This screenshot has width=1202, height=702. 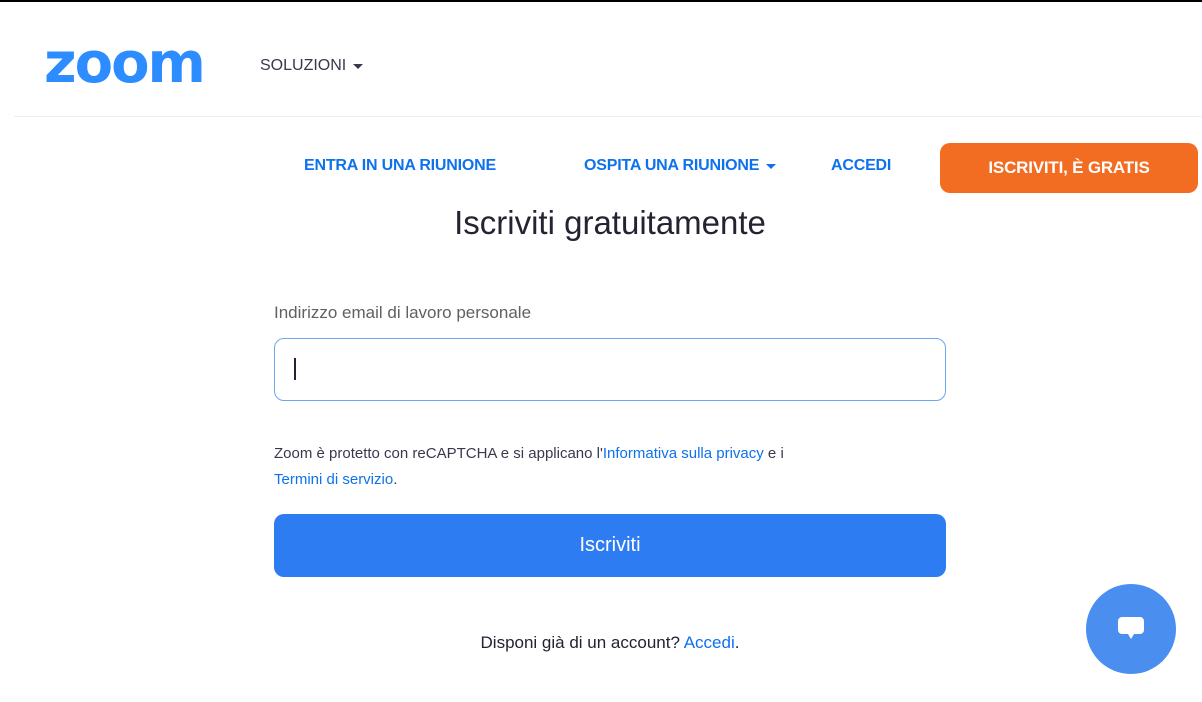 I want to click on chat-bubble-icon, so click(x=1131, y=628).